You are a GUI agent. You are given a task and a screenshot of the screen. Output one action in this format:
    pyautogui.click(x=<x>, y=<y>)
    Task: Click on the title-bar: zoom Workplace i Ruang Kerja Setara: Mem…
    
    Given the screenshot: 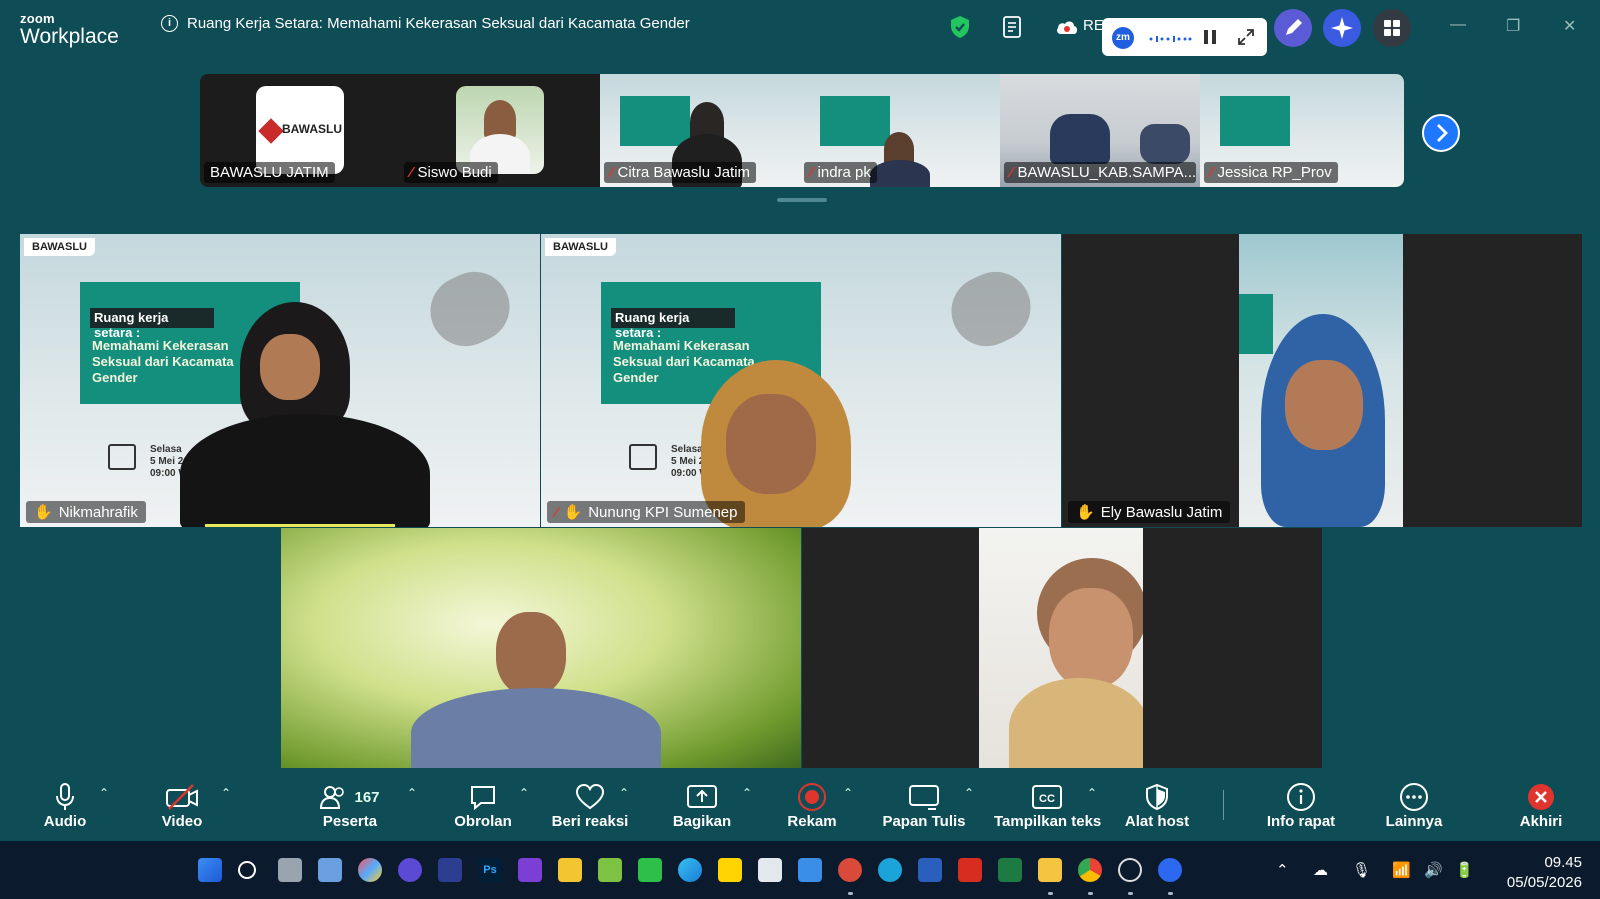 What is the action you would take?
    pyautogui.click(x=800, y=28)
    